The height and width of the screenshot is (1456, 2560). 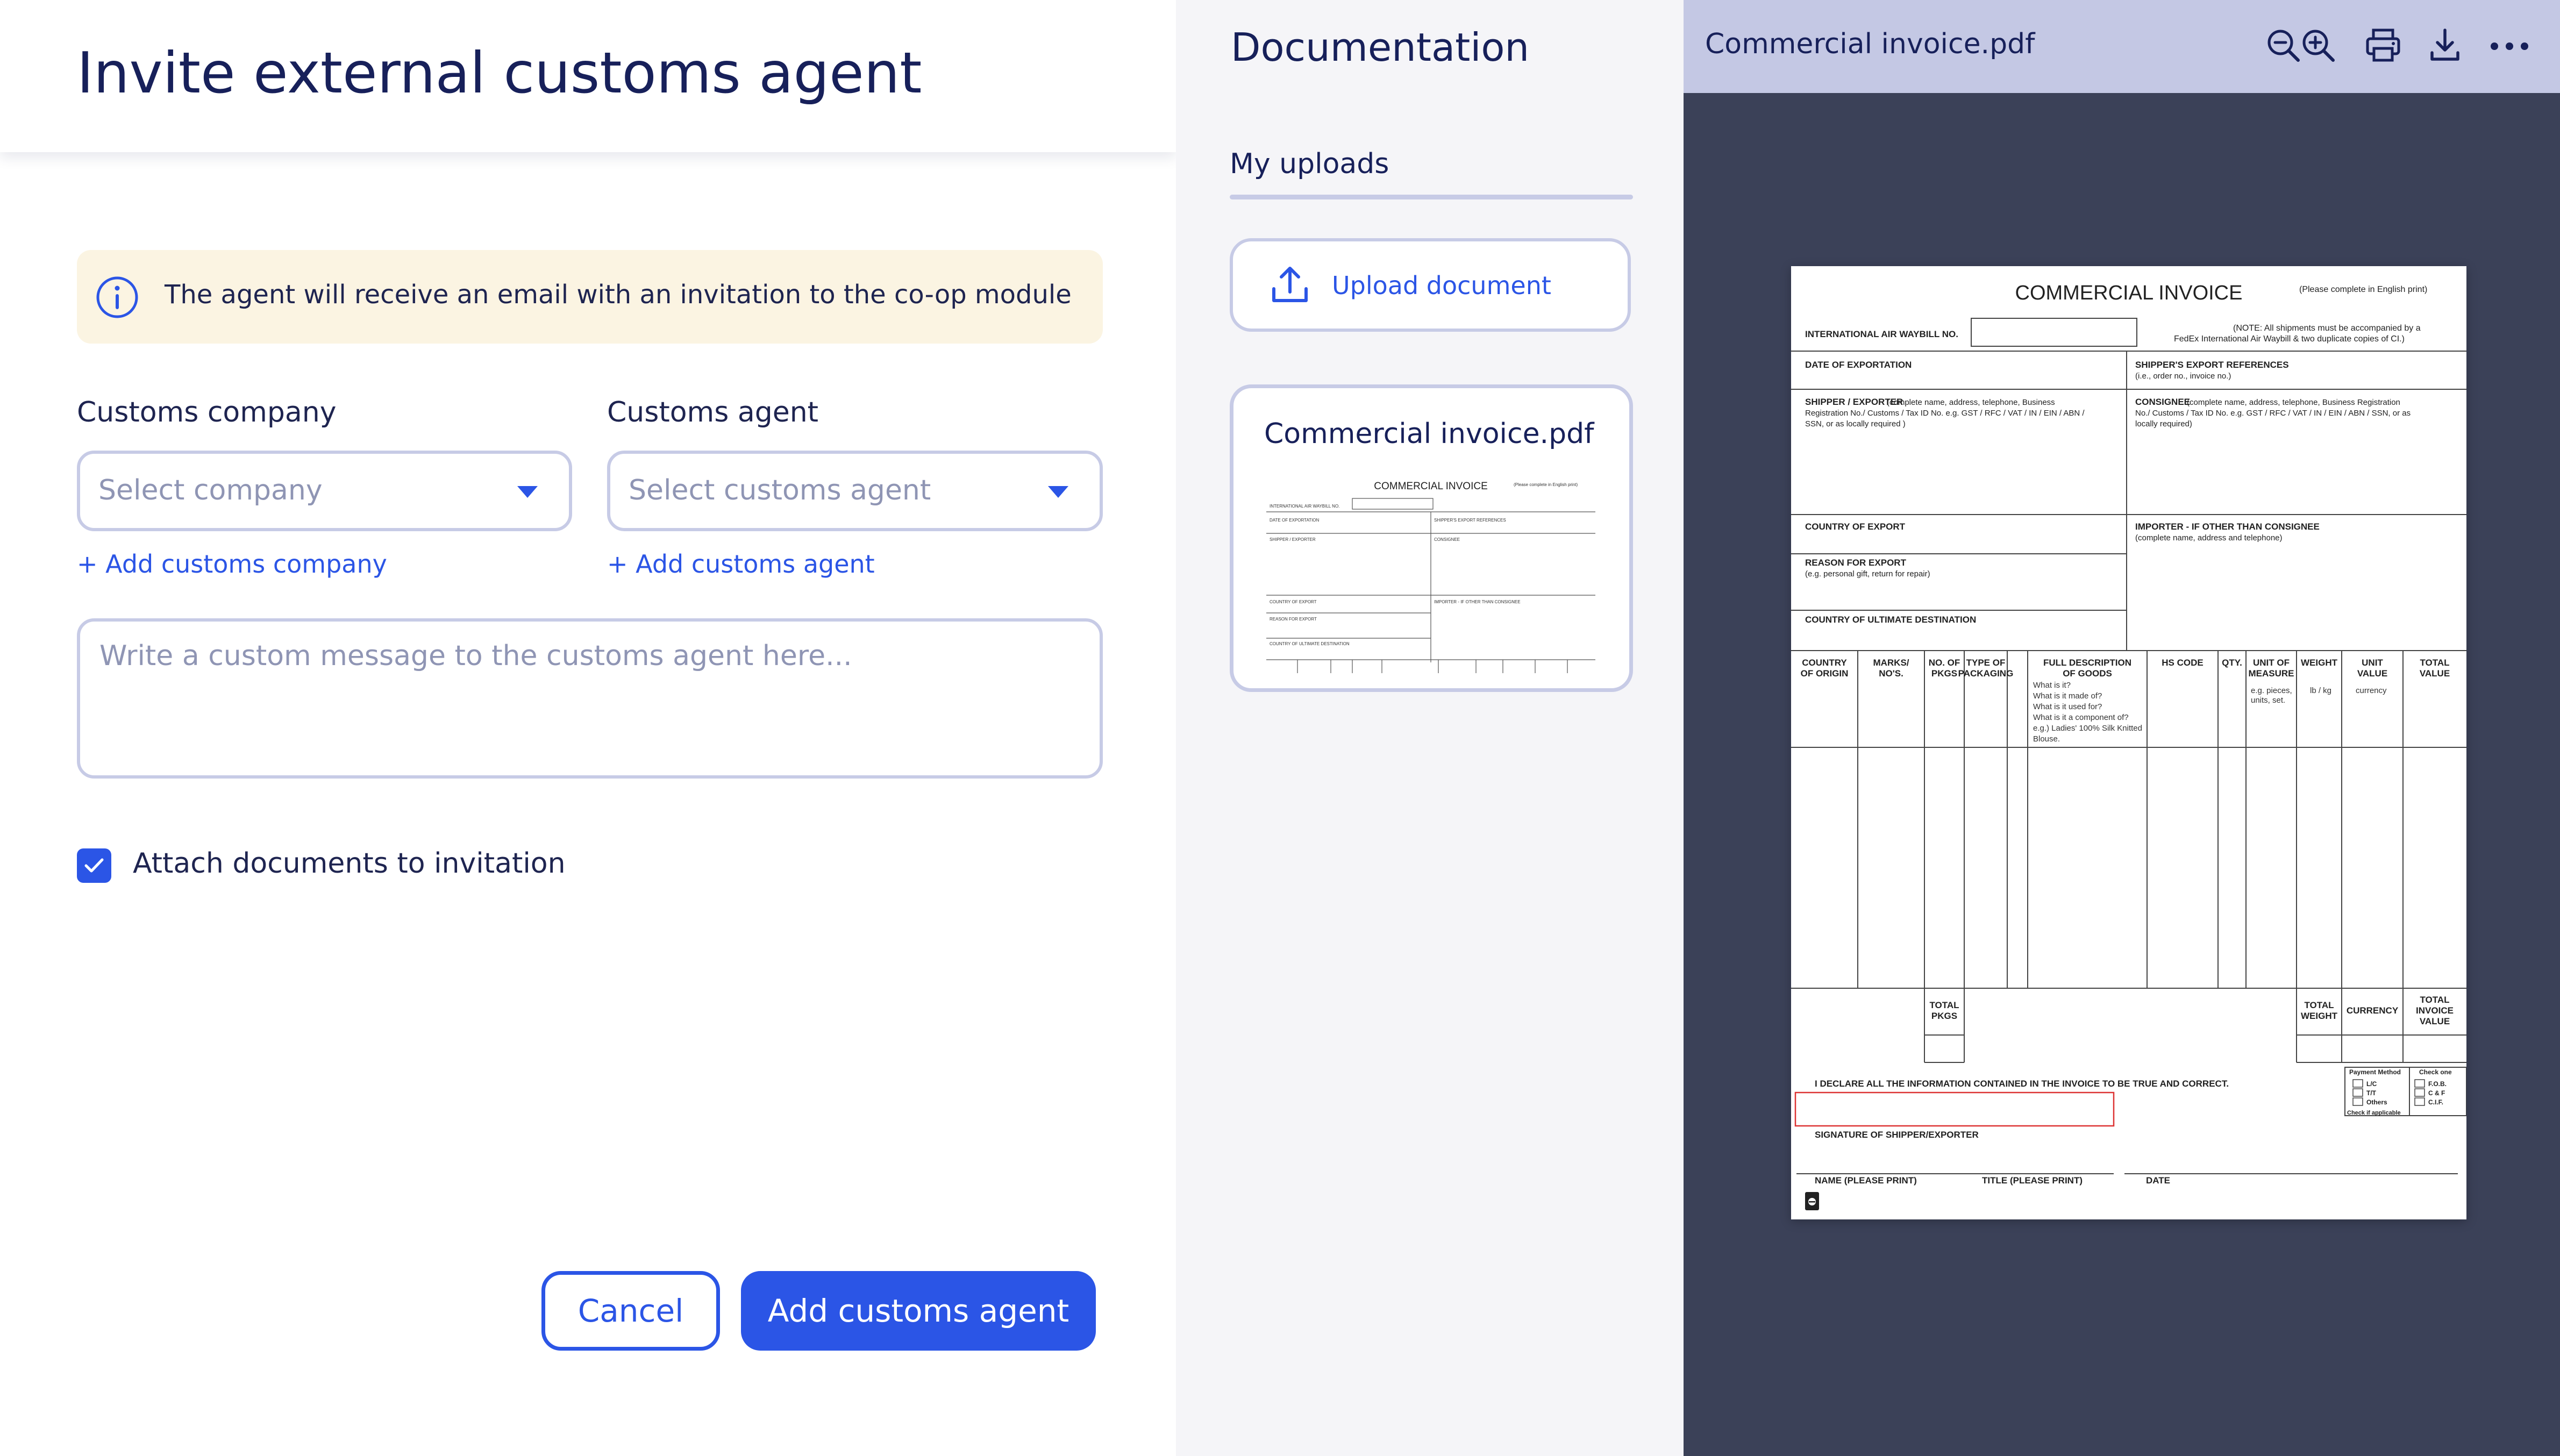 I want to click on svg-text: C & F, so click(x=2437, y=1093).